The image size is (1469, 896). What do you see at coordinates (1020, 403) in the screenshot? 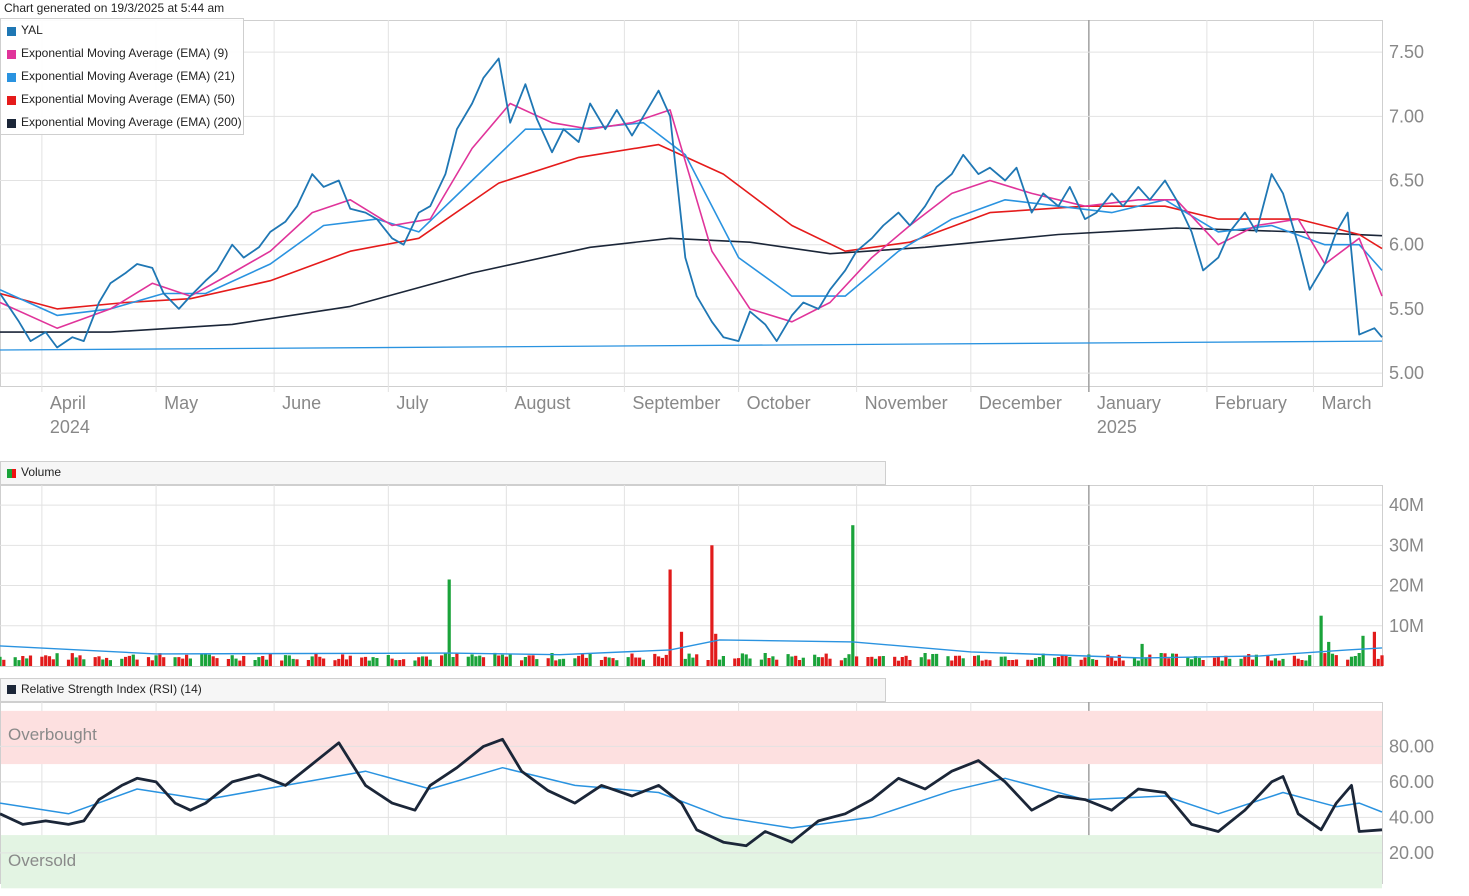
I see `x-tick-label: December` at bounding box center [1020, 403].